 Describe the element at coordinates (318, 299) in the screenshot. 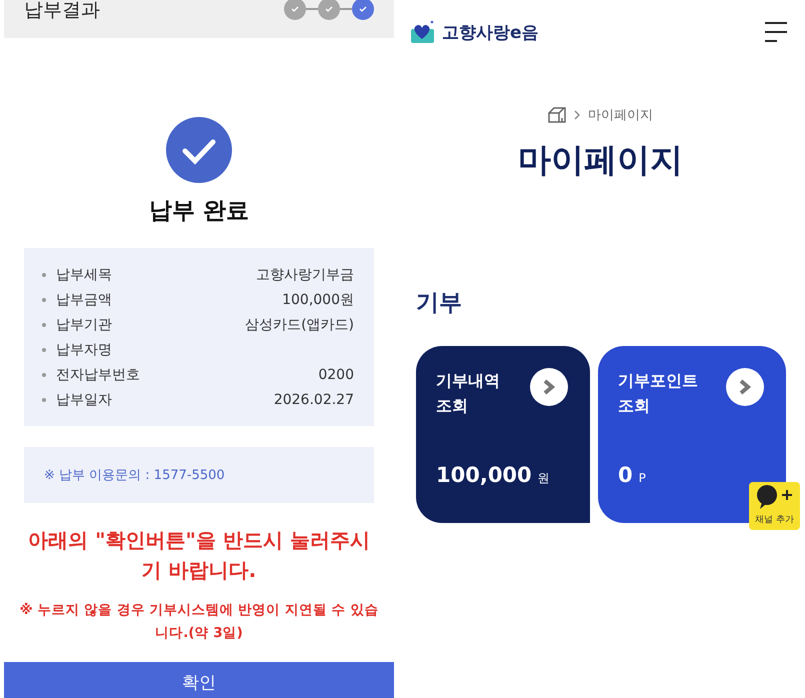

I see `detail-value: 100,000원` at that location.